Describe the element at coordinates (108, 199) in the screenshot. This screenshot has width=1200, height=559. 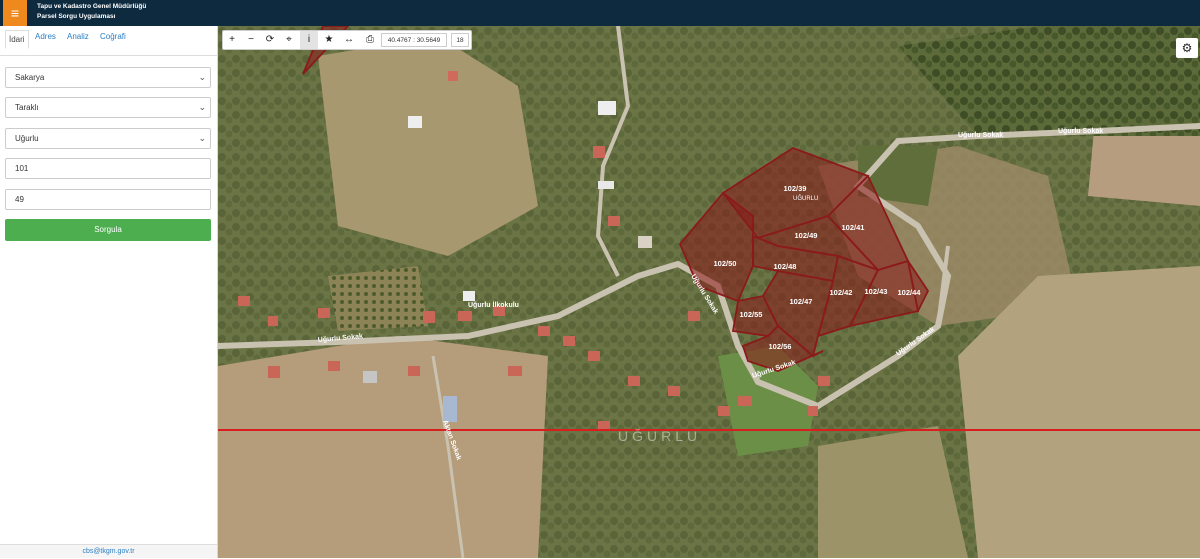
I see `parcel-input: 49` at that location.